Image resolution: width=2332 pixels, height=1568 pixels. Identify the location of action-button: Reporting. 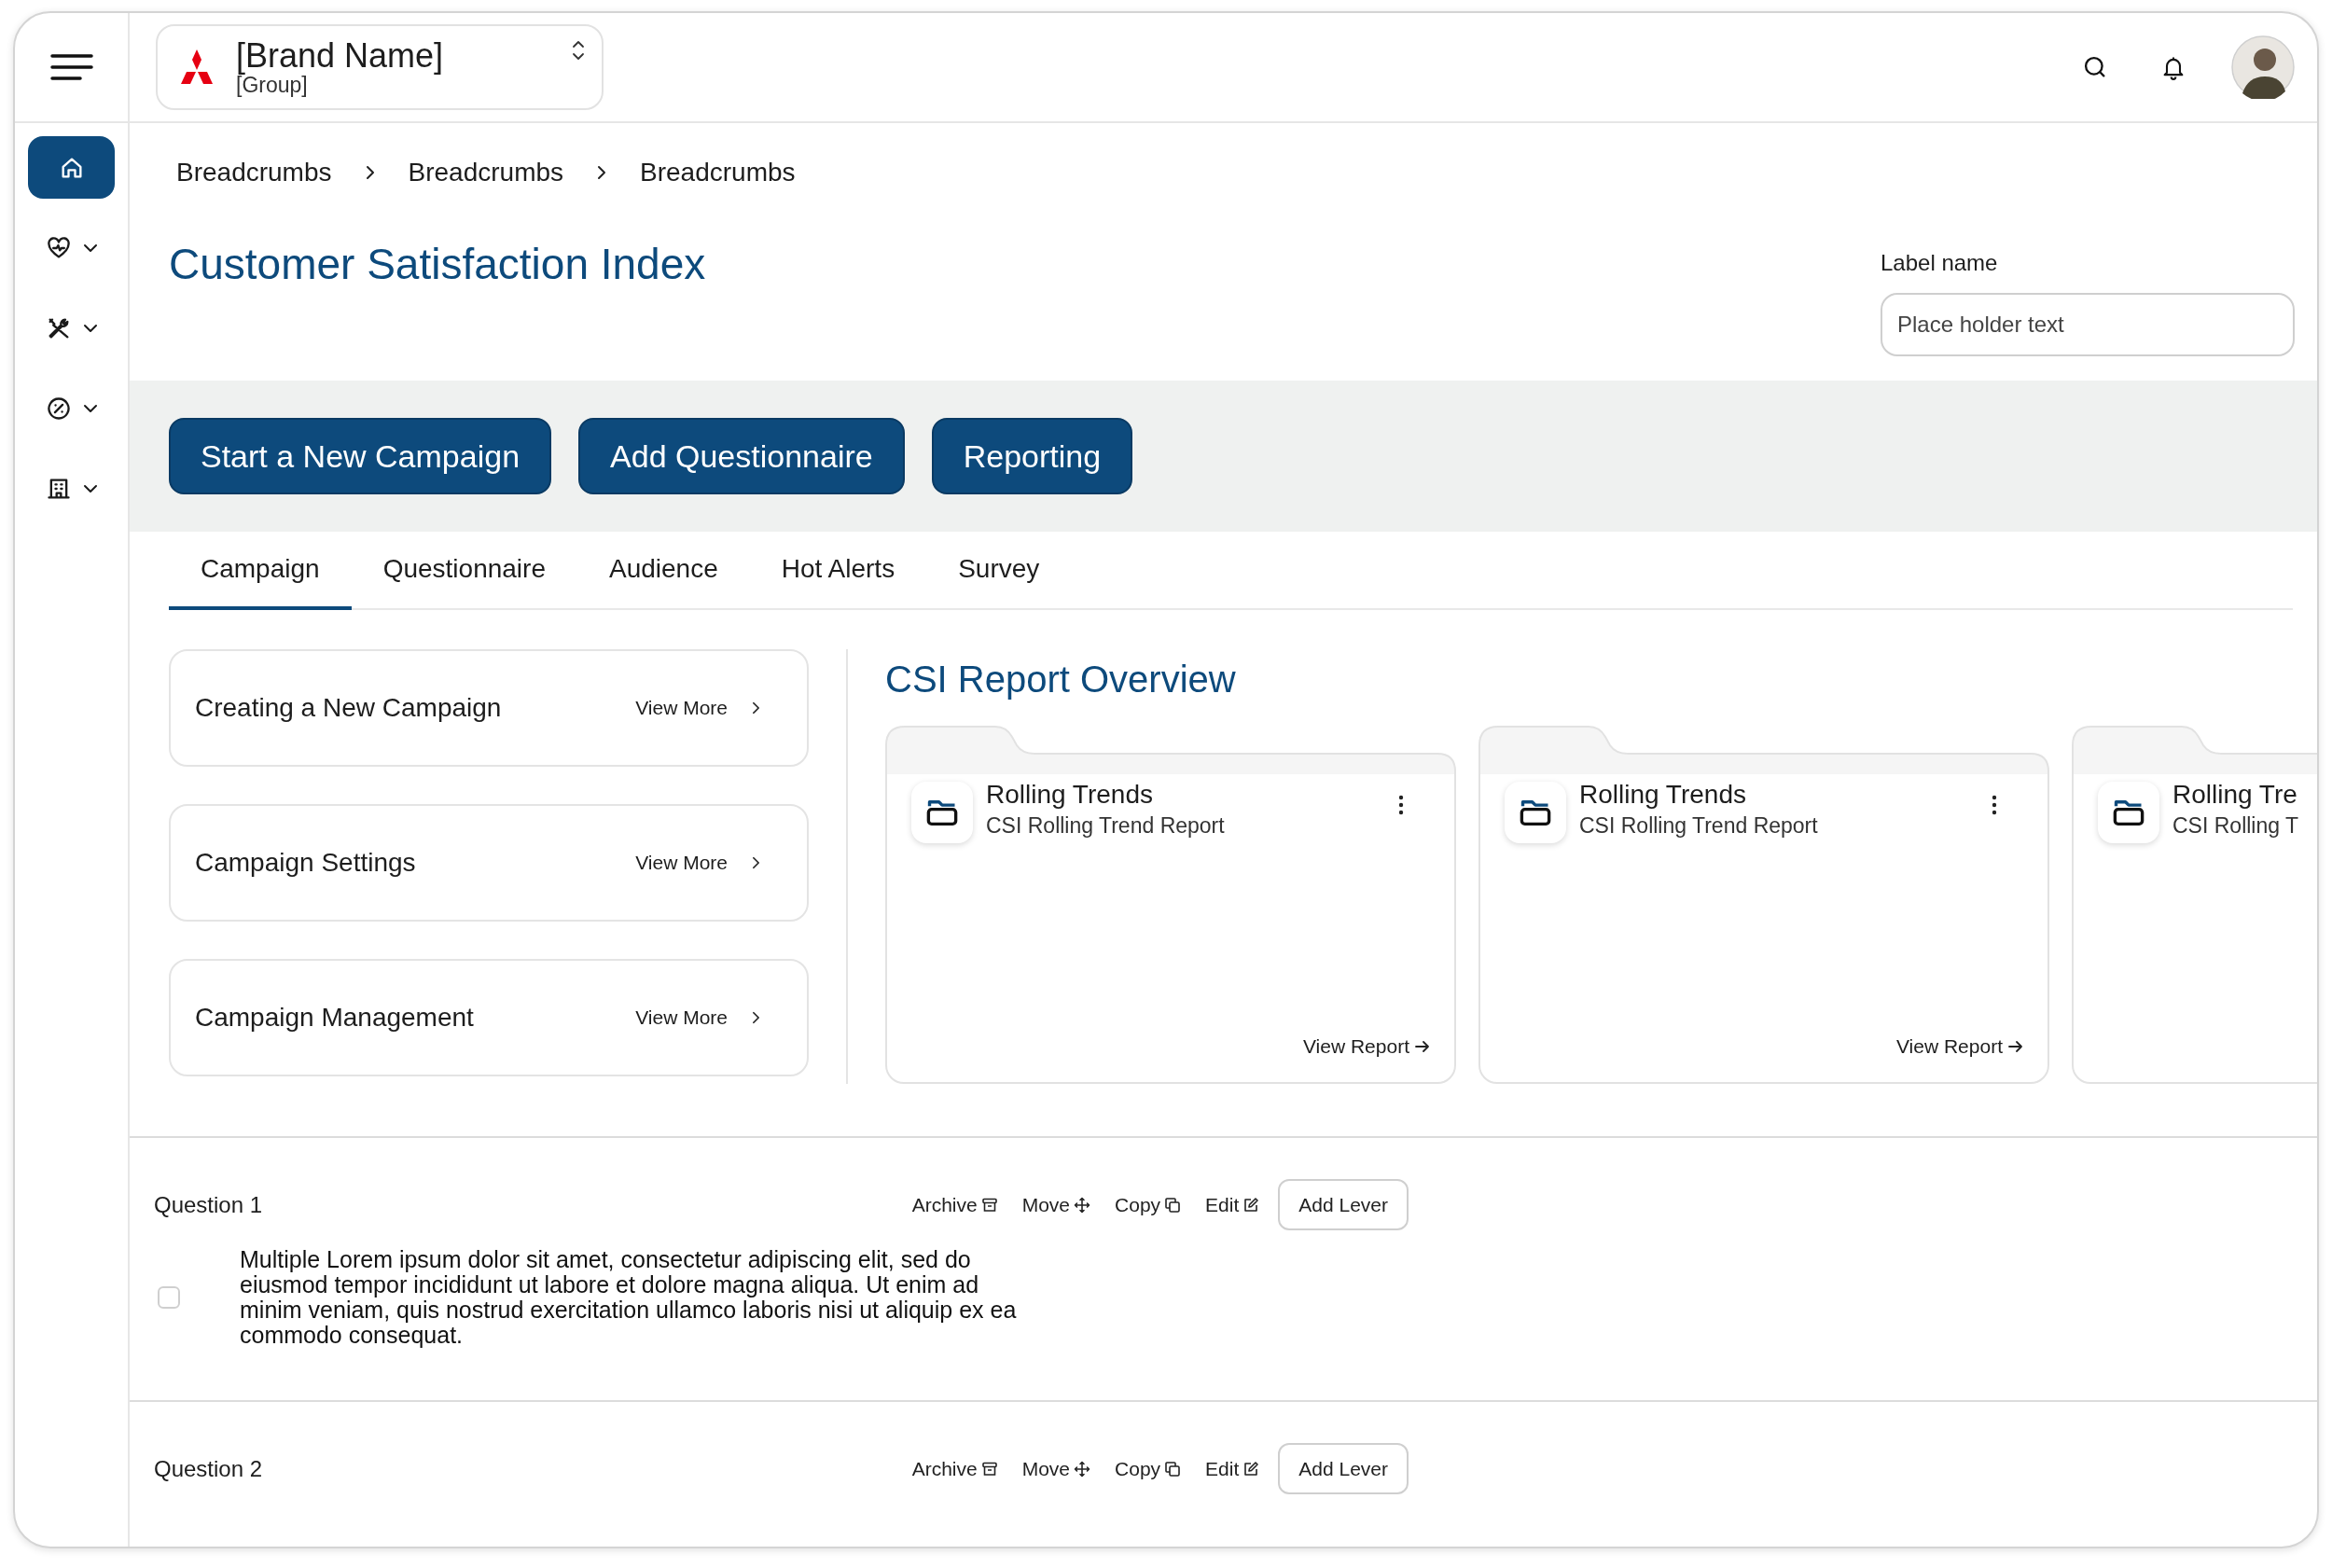
(1032, 456).